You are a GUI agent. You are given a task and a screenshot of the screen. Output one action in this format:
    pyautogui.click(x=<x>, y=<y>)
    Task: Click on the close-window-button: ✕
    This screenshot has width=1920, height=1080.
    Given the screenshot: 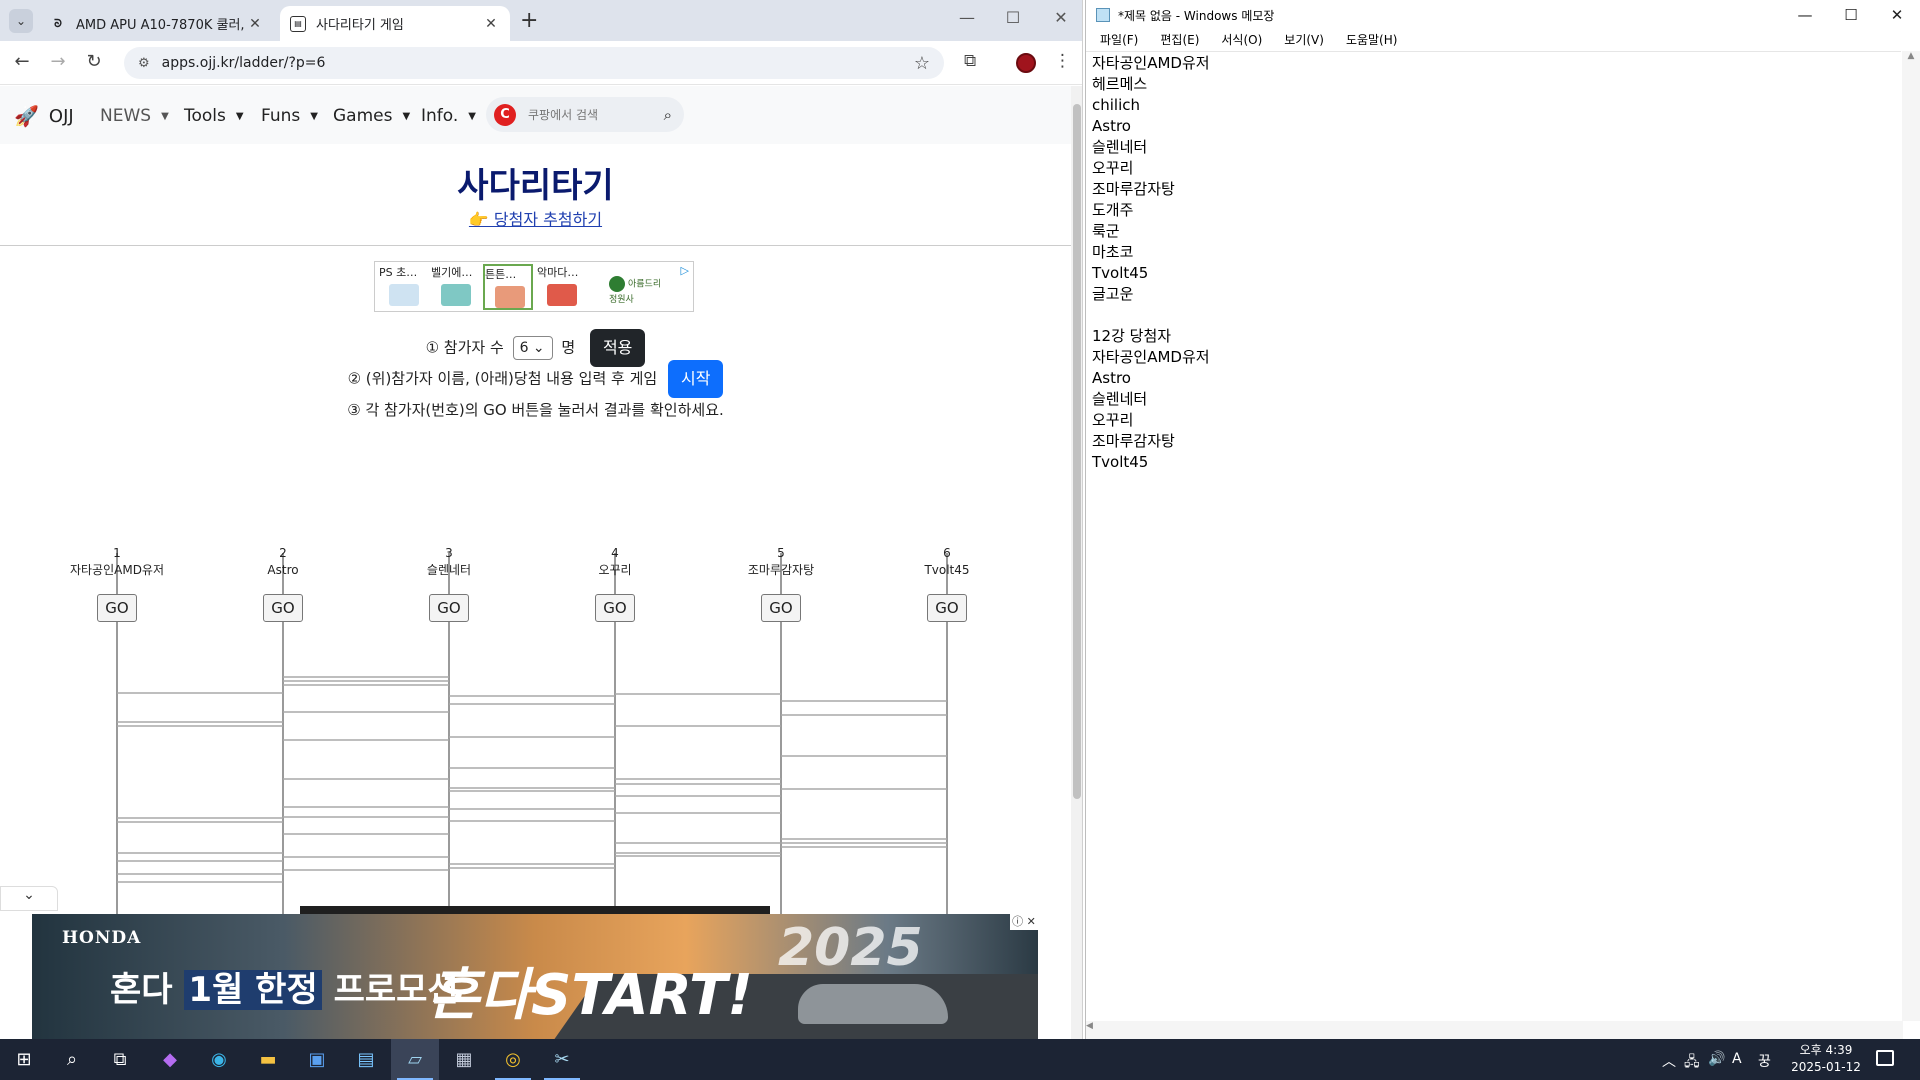 What is the action you would take?
    pyautogui.click(x=1061, y=17)
    